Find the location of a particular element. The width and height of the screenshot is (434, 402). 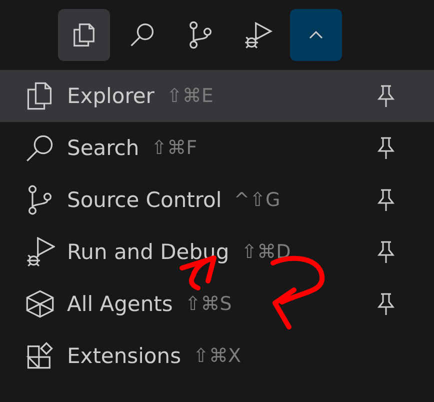

menu-item: Search ⇧⌘F is located at coordinates (217, 148).